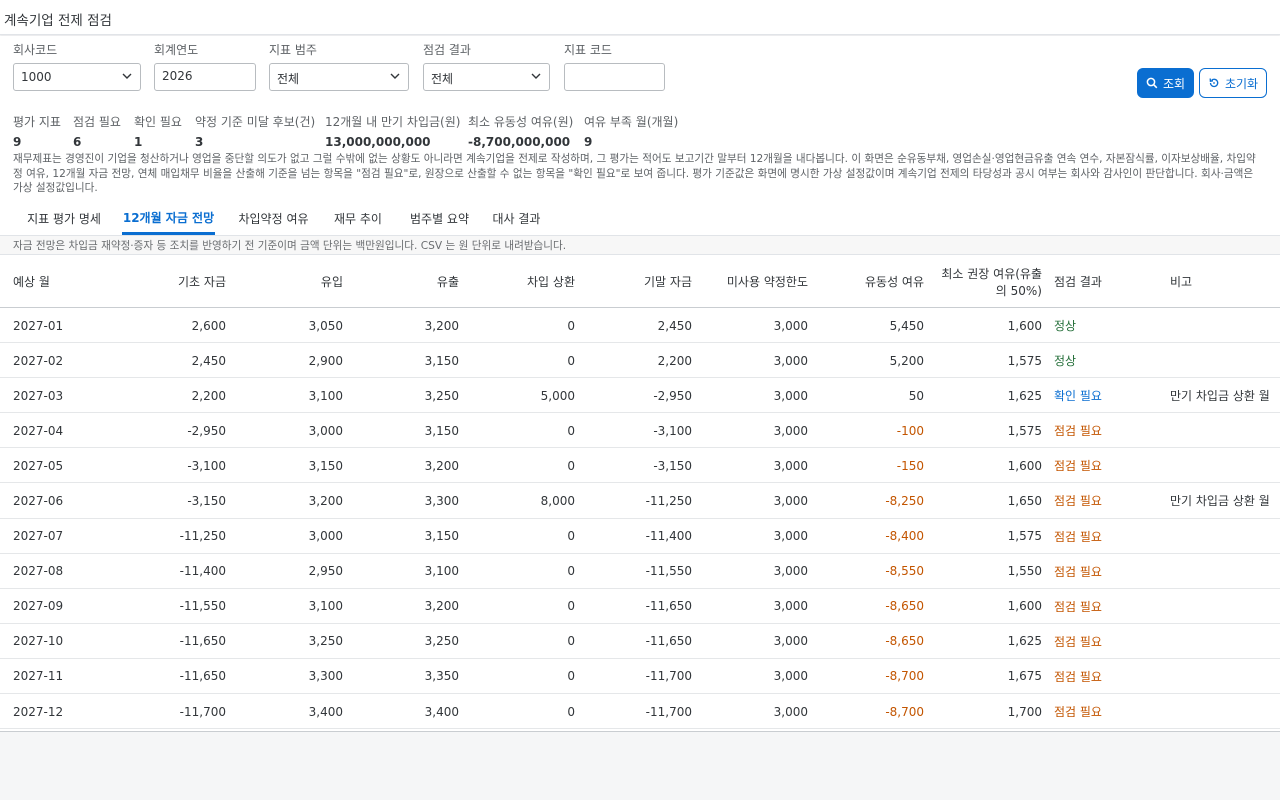 The width and height of the screenshot is (1280, 800). Describe the element at coordinates (668, 606) in the screenshot. I see `cell-closing-cash: -11,650` at that location.